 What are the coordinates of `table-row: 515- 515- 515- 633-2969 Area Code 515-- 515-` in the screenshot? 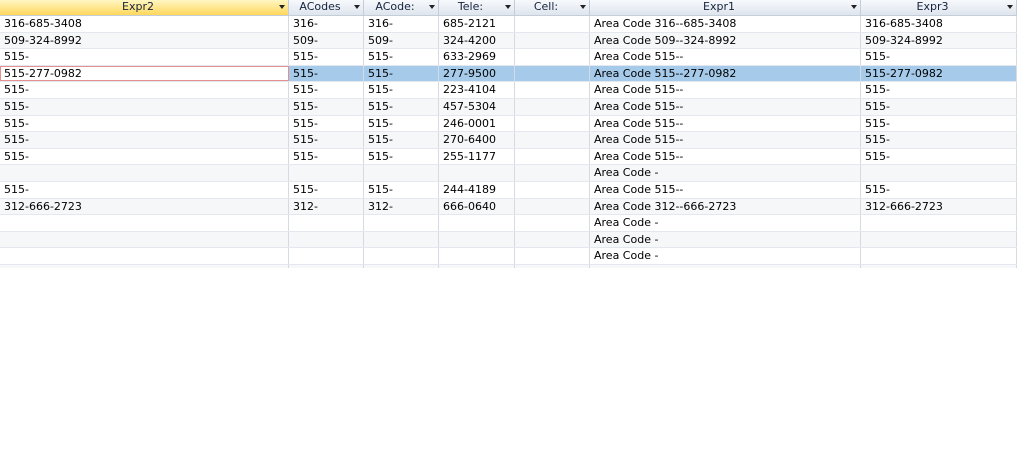 It's located at (508, 57).